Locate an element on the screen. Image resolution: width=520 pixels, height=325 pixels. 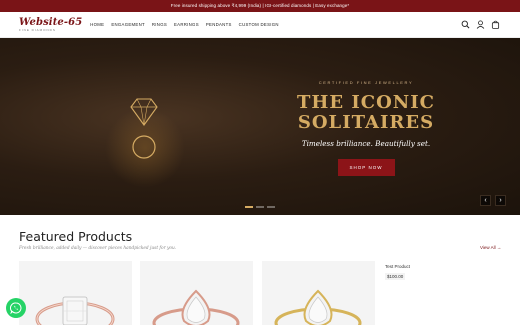
hero-subtitle: Timeless brilliance. Beautifully set. is located at coordinates (366, 143).